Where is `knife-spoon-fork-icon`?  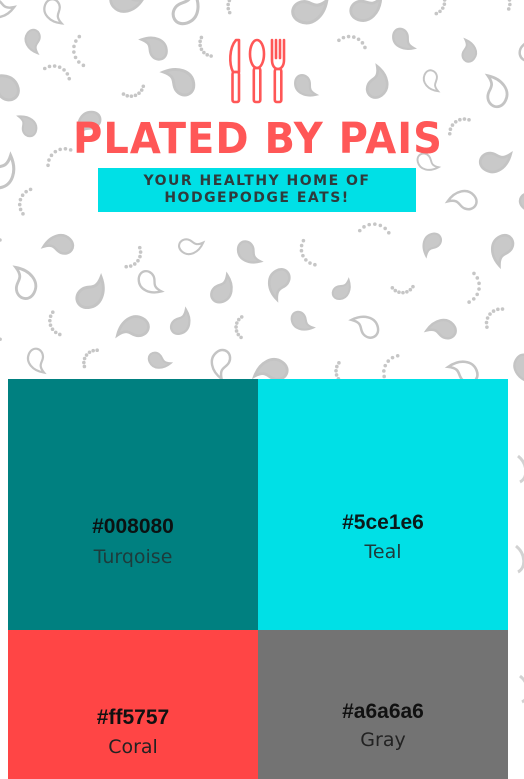
knife-spoon-fork-icon is located at coordinates (257, 71).